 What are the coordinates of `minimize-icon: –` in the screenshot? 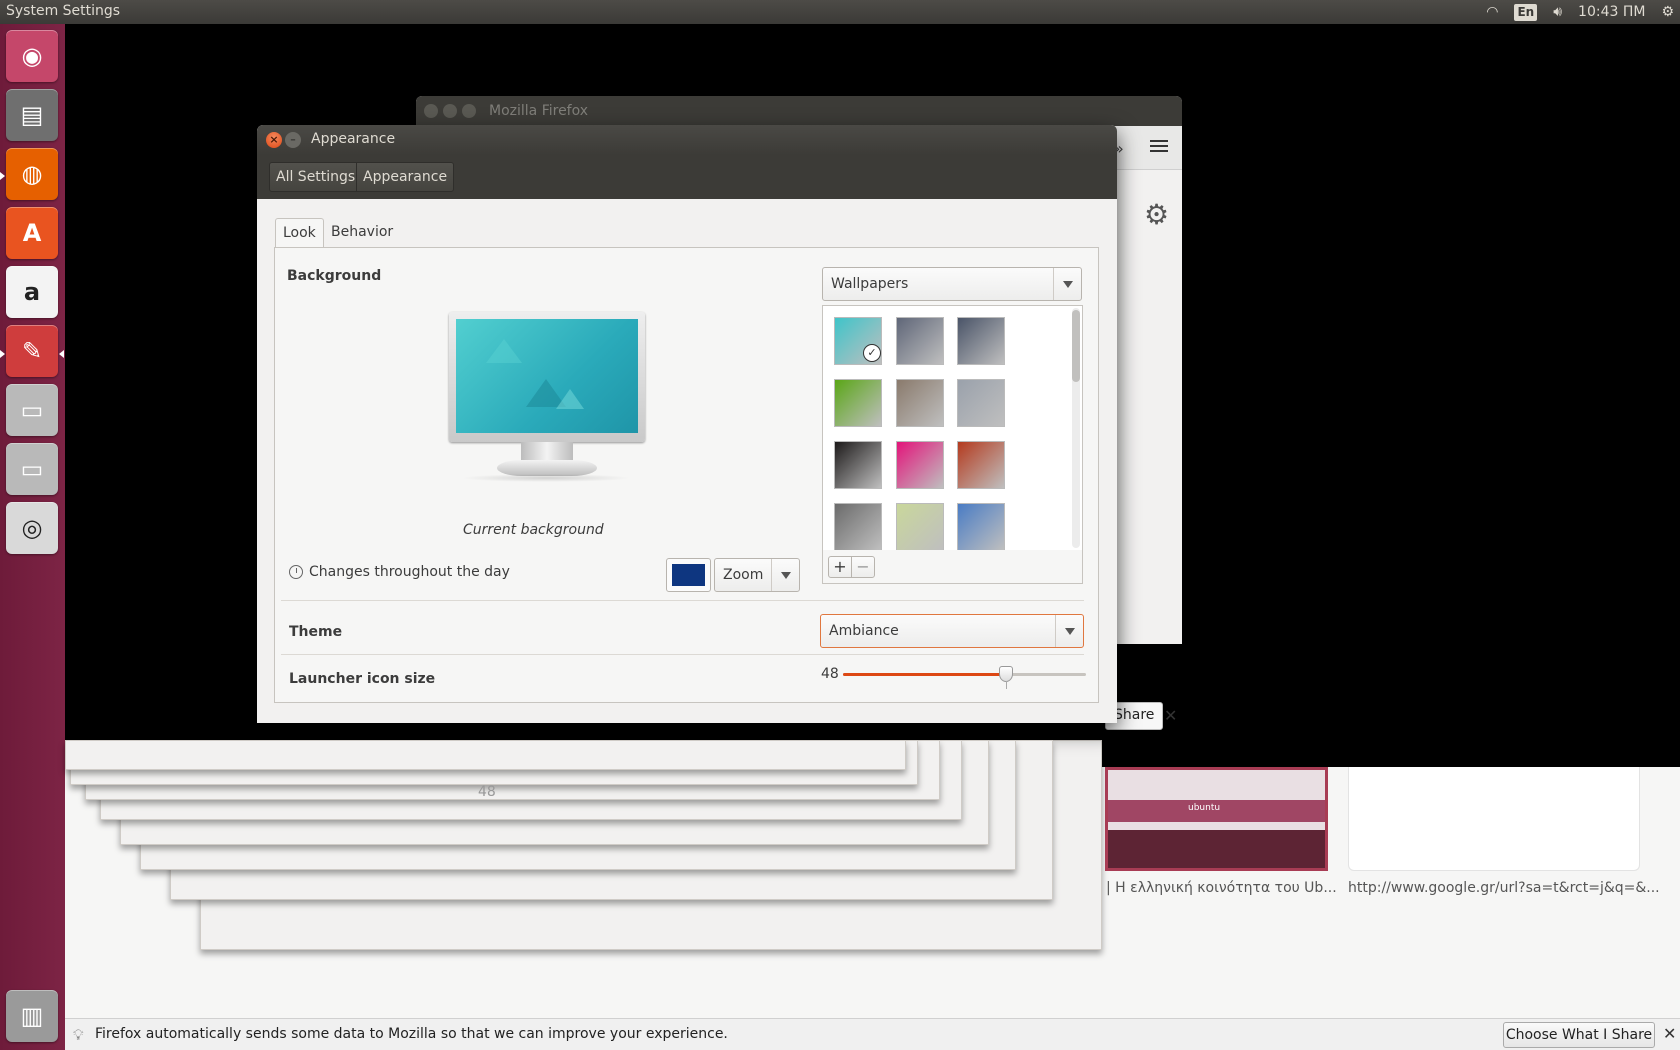 It's located at (293, 140).